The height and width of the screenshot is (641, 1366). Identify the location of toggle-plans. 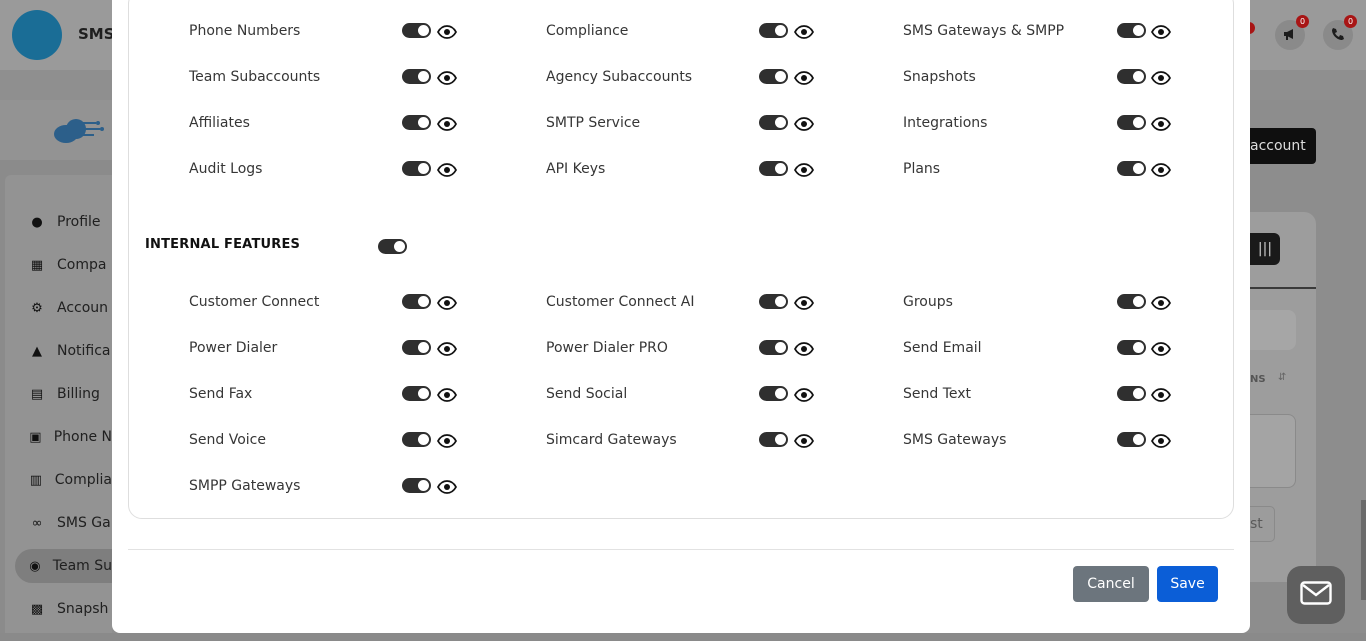
(1131, 168).